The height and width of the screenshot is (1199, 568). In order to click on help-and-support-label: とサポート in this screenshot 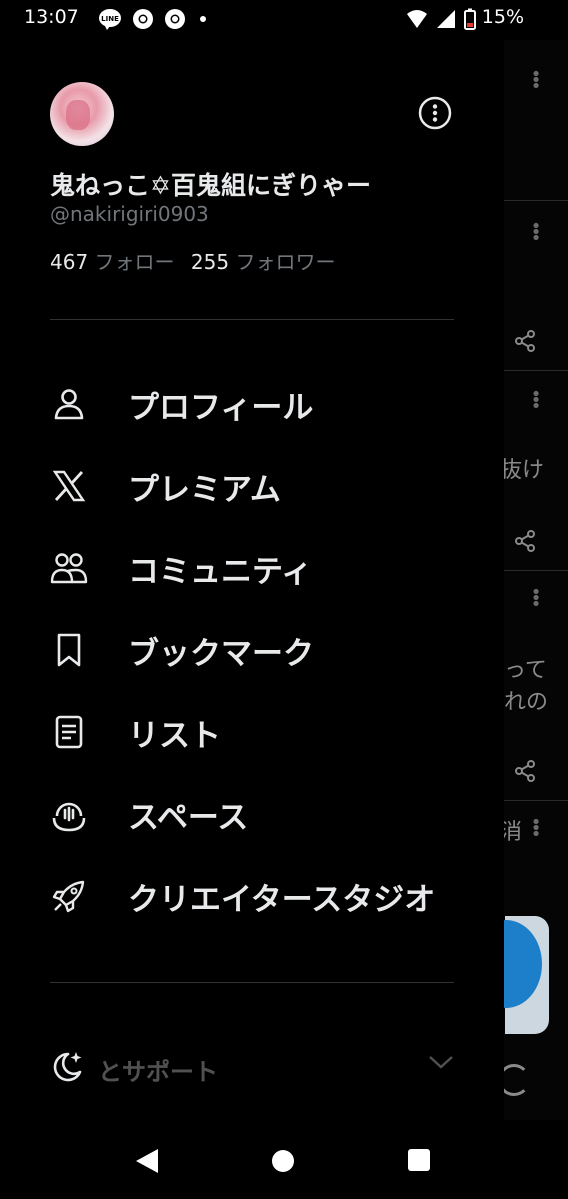, I will do `click(158, 1072)`.